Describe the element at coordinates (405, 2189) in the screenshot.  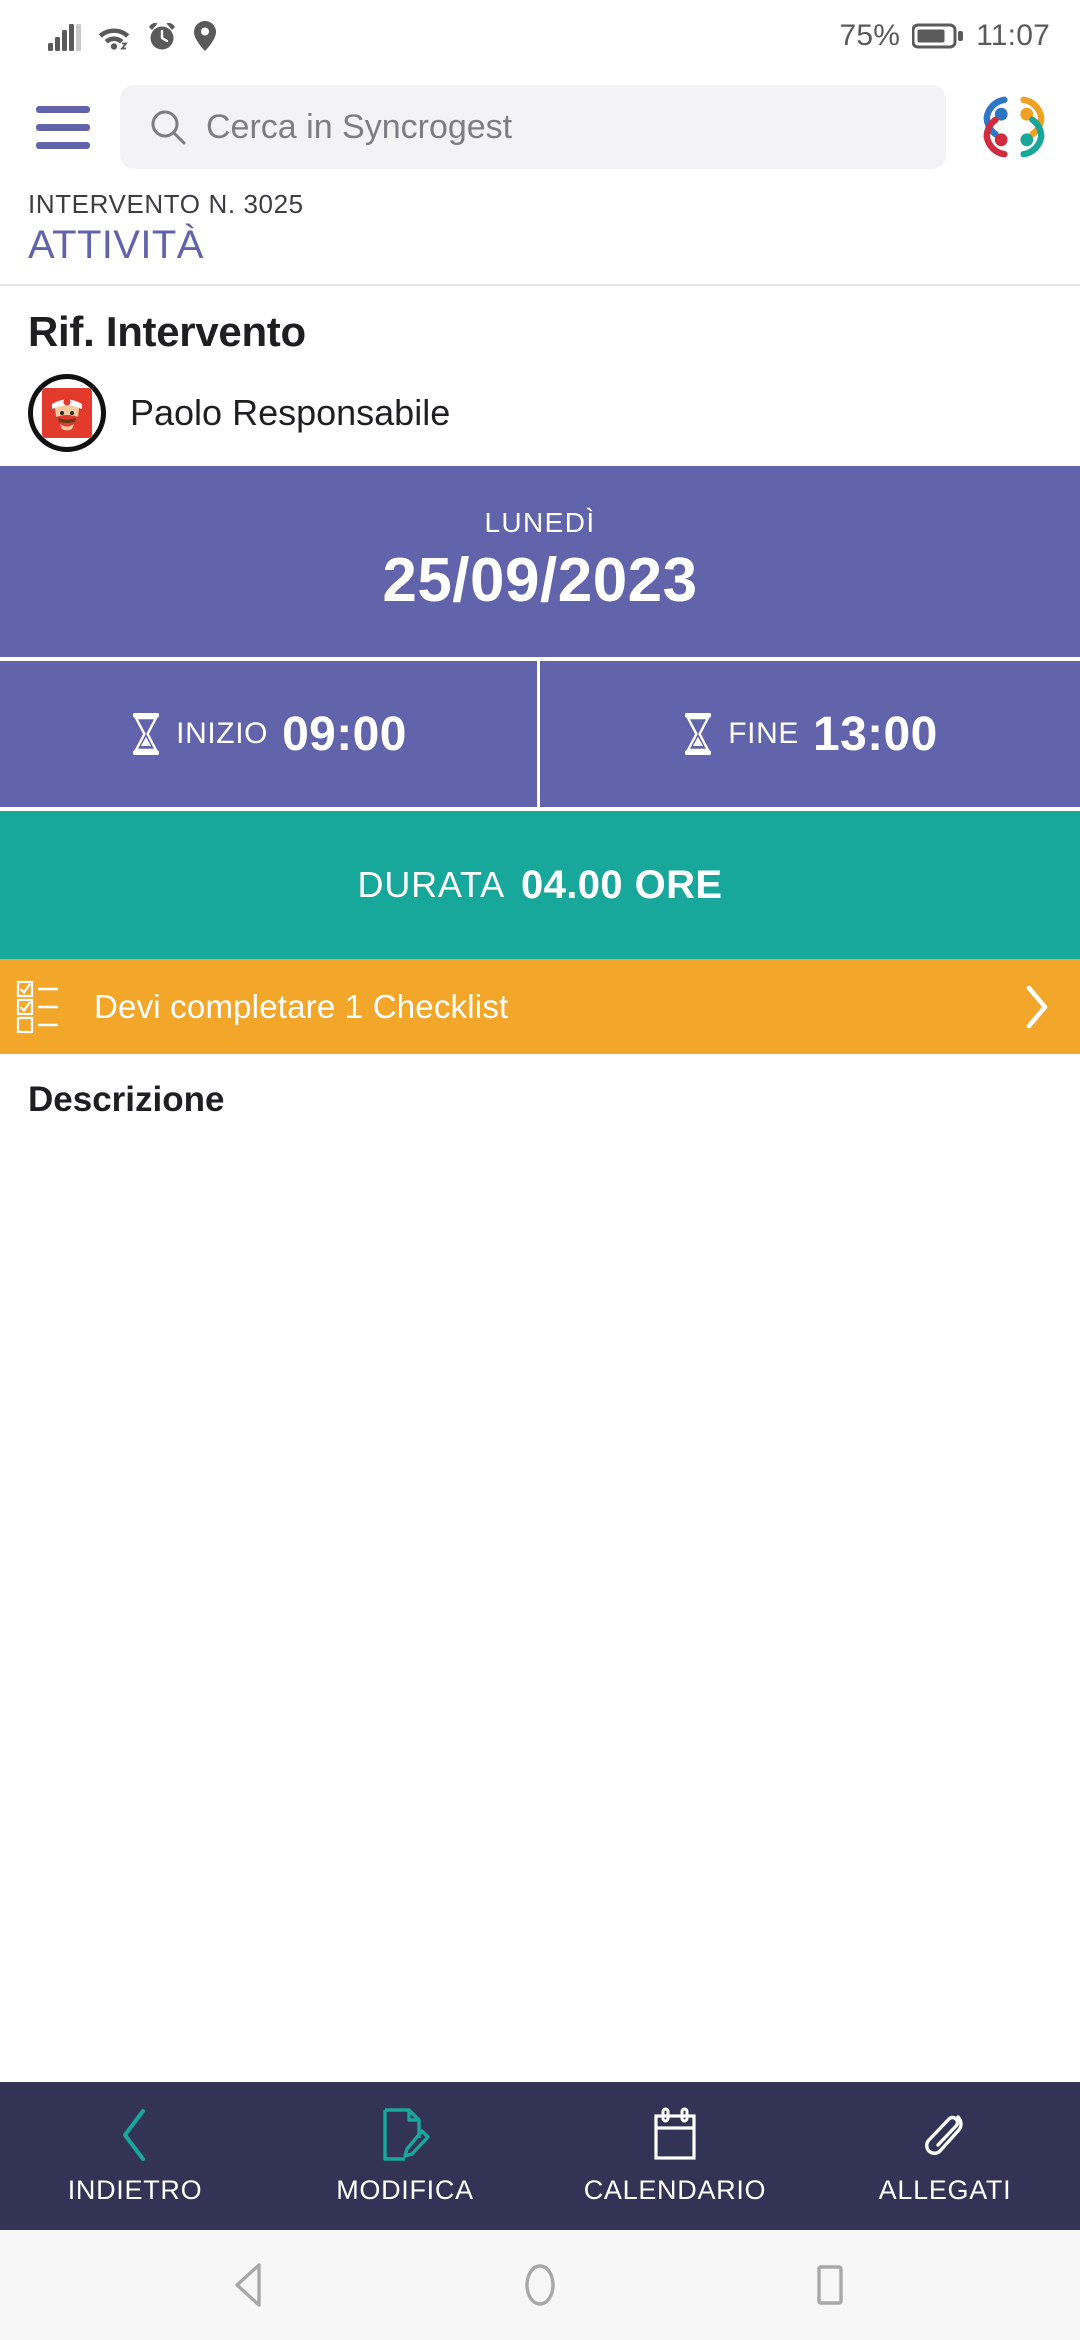
I see `nav-label-modifica: MODIFICA` at that location.